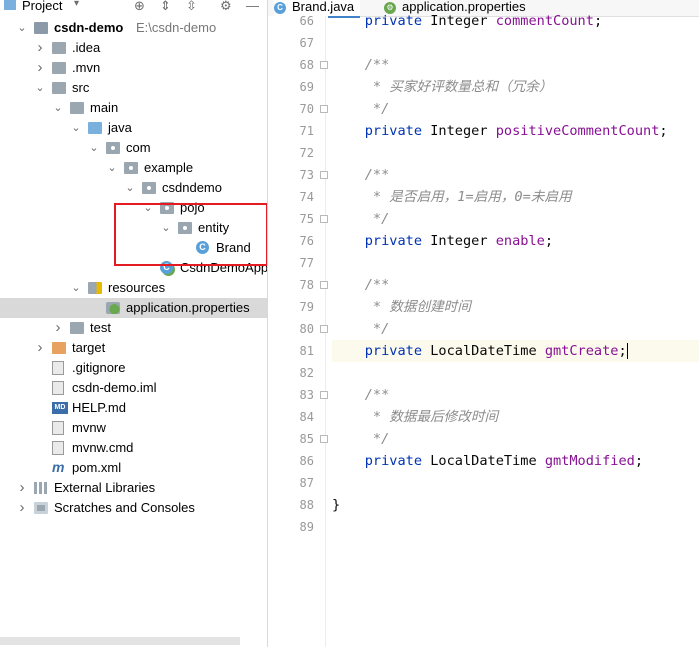 The image size is (699, 647). I want to click on tree-item-csdn-demo-iml: csdn-demo.iml, so click(133, 388).